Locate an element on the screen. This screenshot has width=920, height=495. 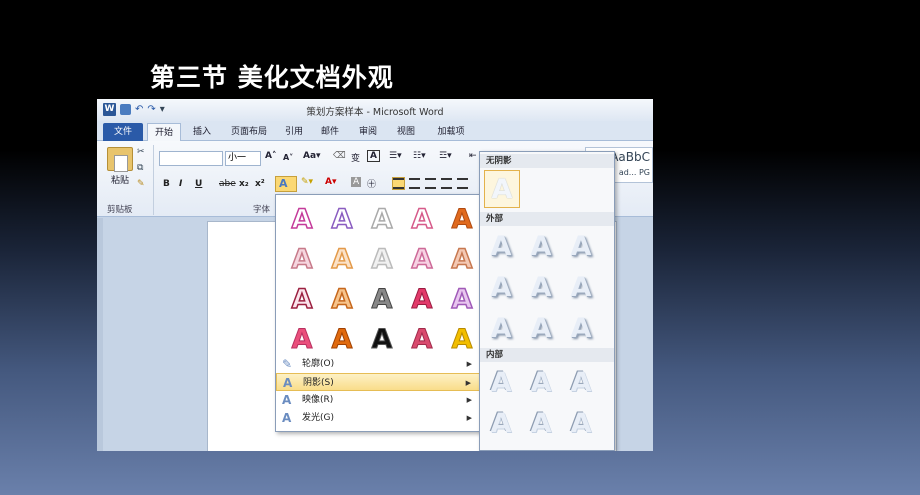
tab-home: 开始 is located at coordinates (164, 132).